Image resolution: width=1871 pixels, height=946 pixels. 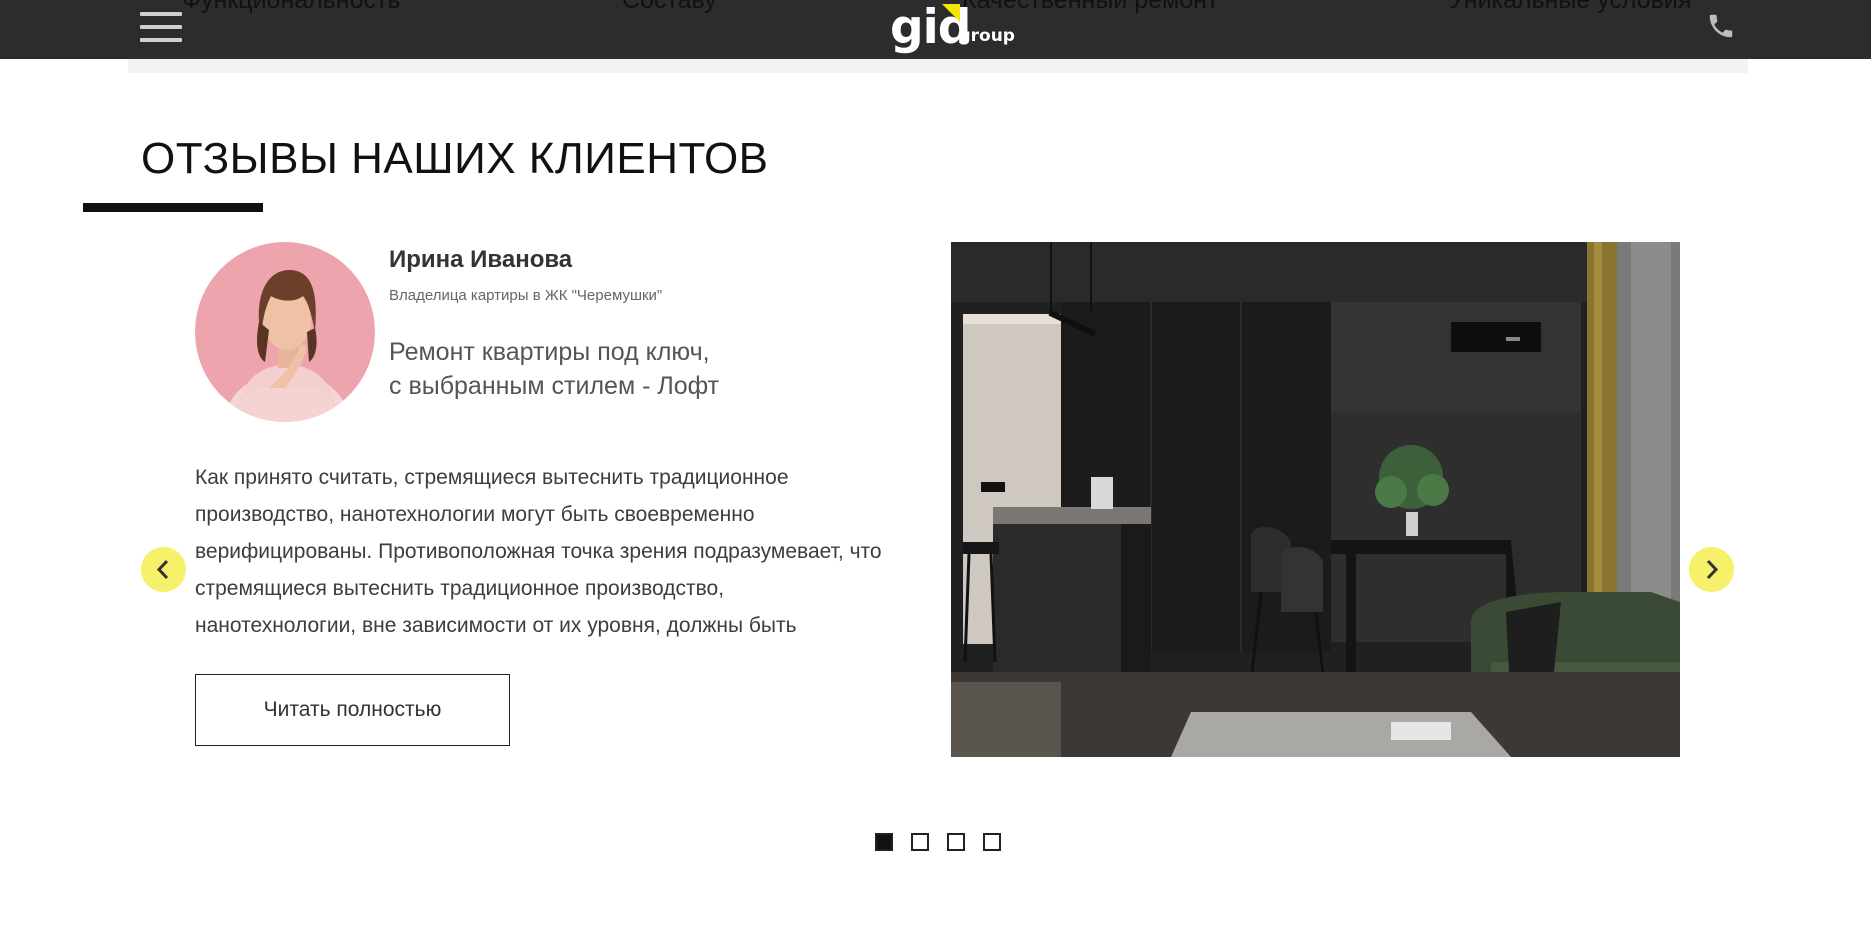 I want to click on carousel-next-button, so click(x=1711, y=569).